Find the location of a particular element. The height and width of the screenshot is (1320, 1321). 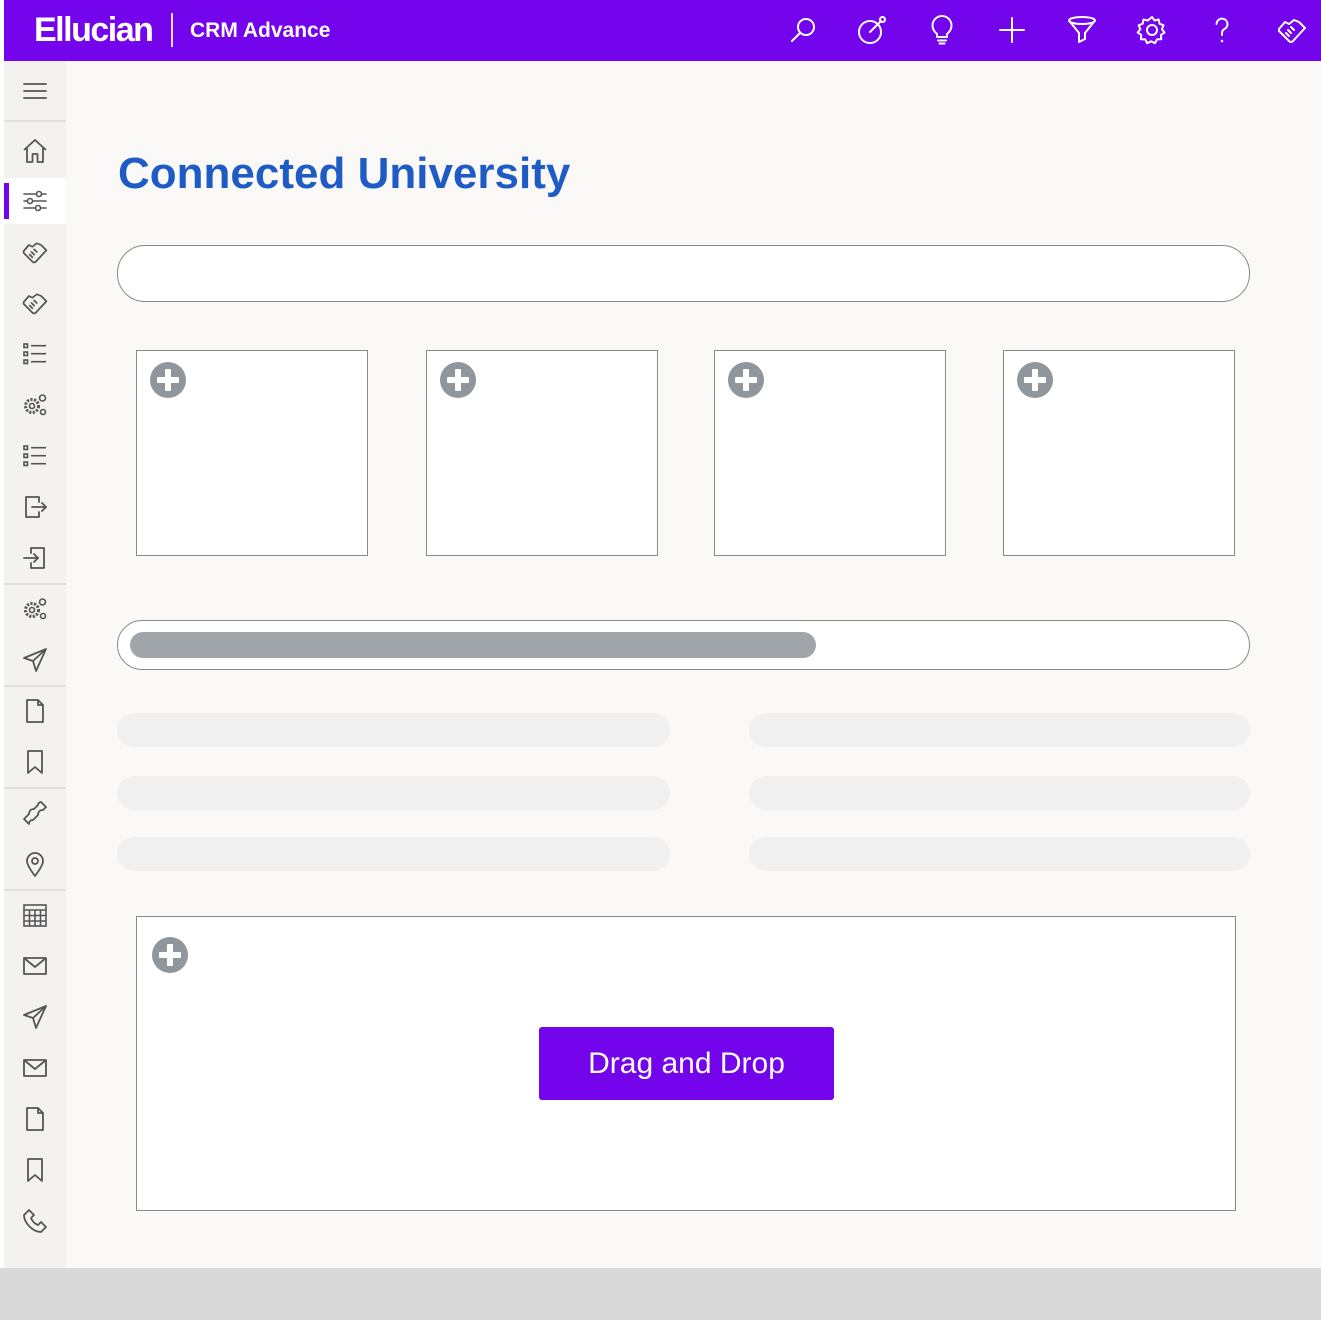

lightbulb-icon is located at coordinates (942, 30).